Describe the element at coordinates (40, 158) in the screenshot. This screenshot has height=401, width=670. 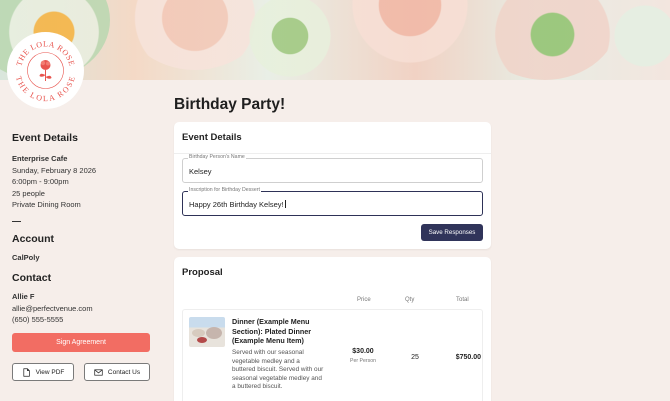
I see `venue-name: Enterprise Cafe` at that location.